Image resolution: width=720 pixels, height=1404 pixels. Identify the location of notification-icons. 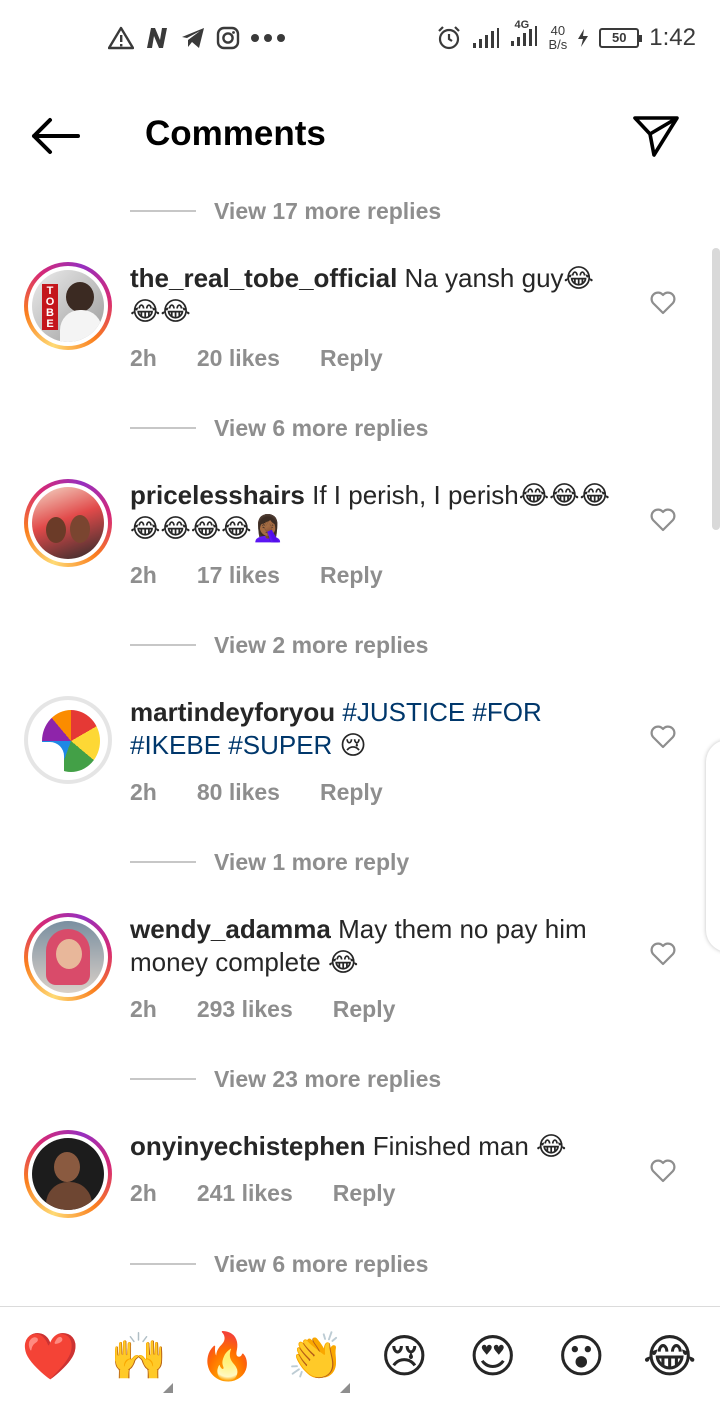
(197, 38).